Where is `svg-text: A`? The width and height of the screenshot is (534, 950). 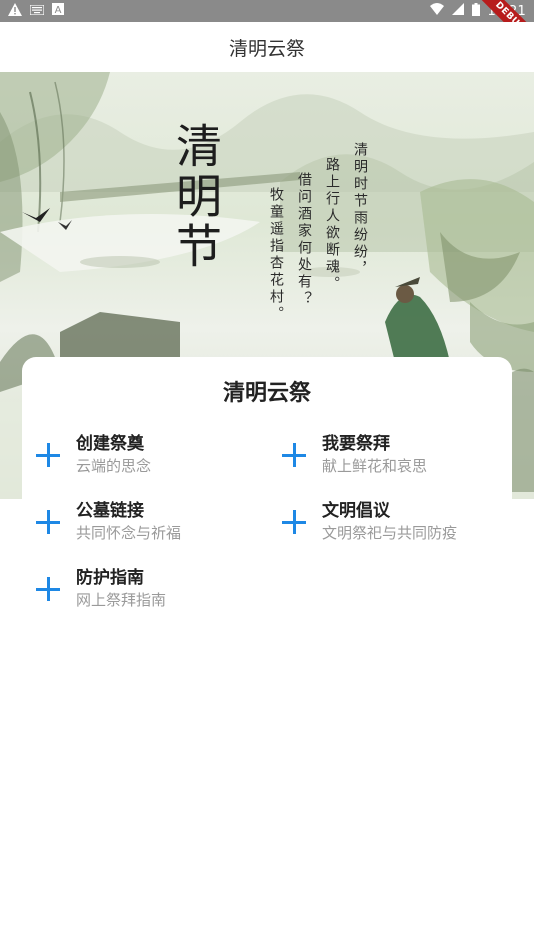
svg-text: A is located at coordinates (58, 10).